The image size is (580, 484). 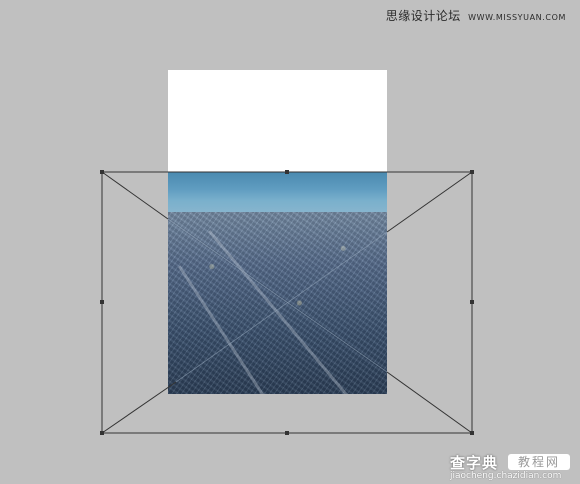 What do you see at coordinates (102, 172) in the screenshot?
I see `transform-handle-top-left` at bounding box center [102, 172].